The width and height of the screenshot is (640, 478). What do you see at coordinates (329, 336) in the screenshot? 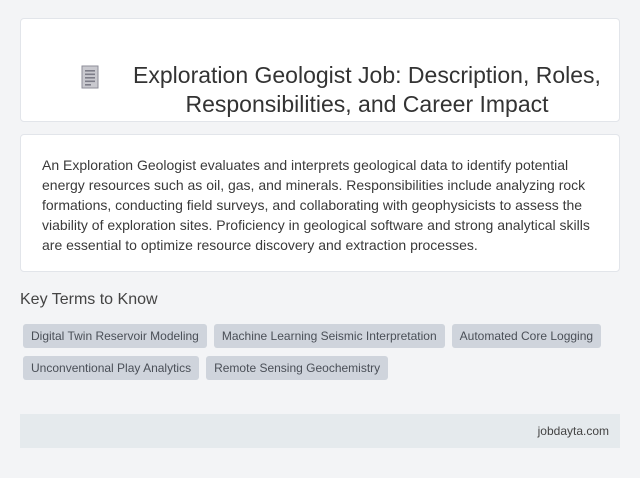
I see `tag-machine-learning-seismic-interpretation: Machine Learning Seismic Interpretation` at bounding box center [329, 336].